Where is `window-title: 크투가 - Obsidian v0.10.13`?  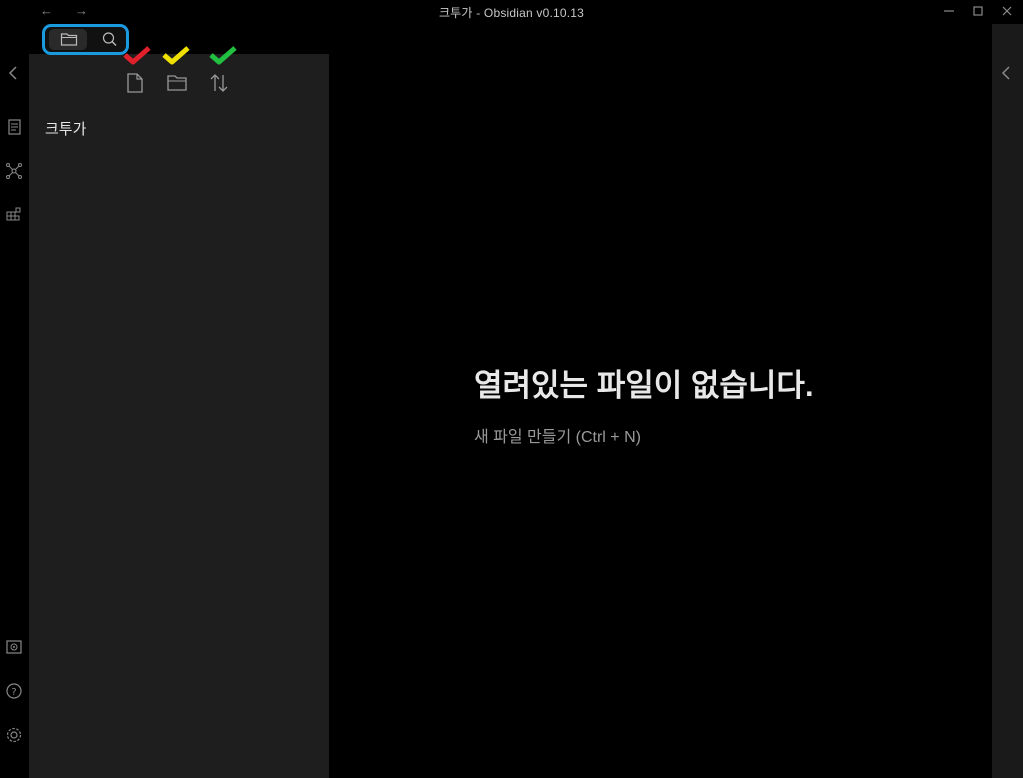
window-title: 크투가 - Obsidian v0.10.13 is located at coordinates (511, 13).